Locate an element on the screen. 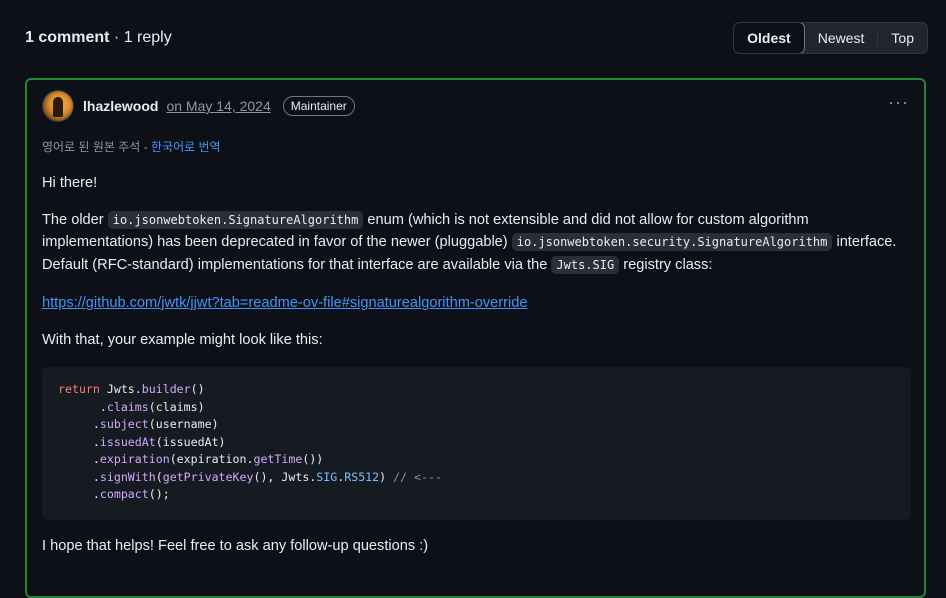 The width and height of the screenshot is (946, 598). code-token: () is located at coordinates (197, 389).